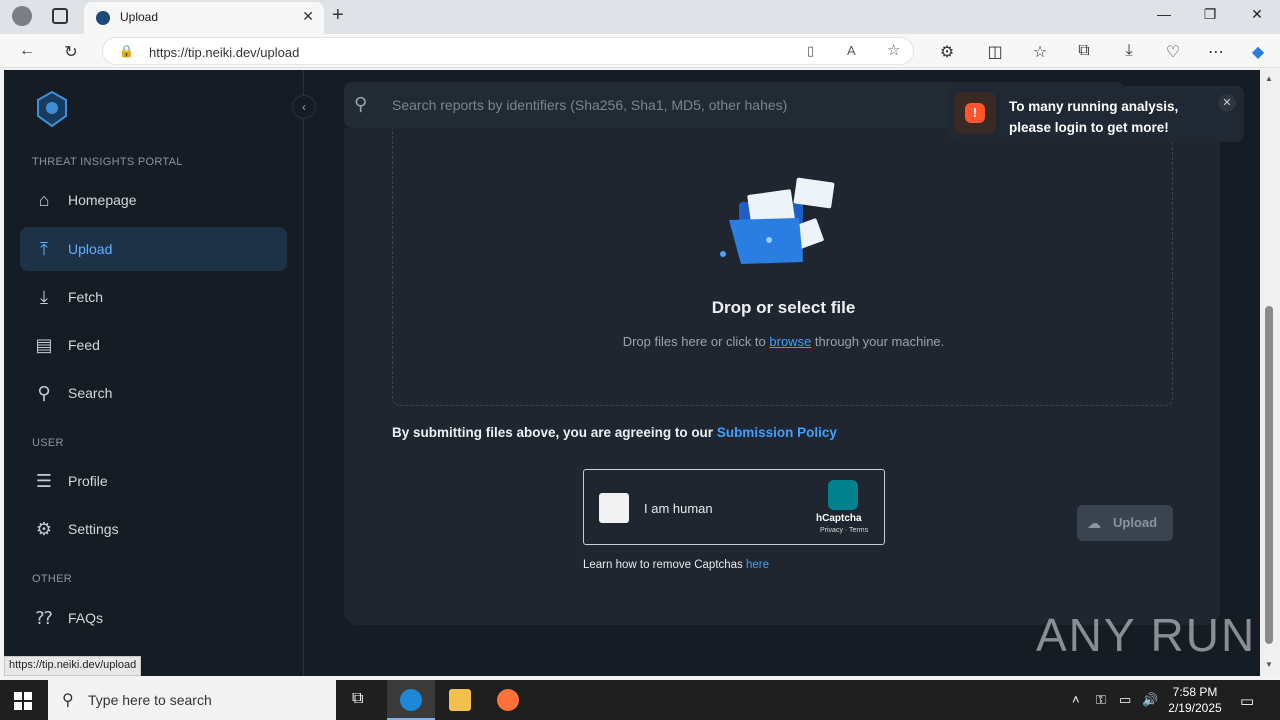  I want to click on toast-badge: !, so click(975, 113).